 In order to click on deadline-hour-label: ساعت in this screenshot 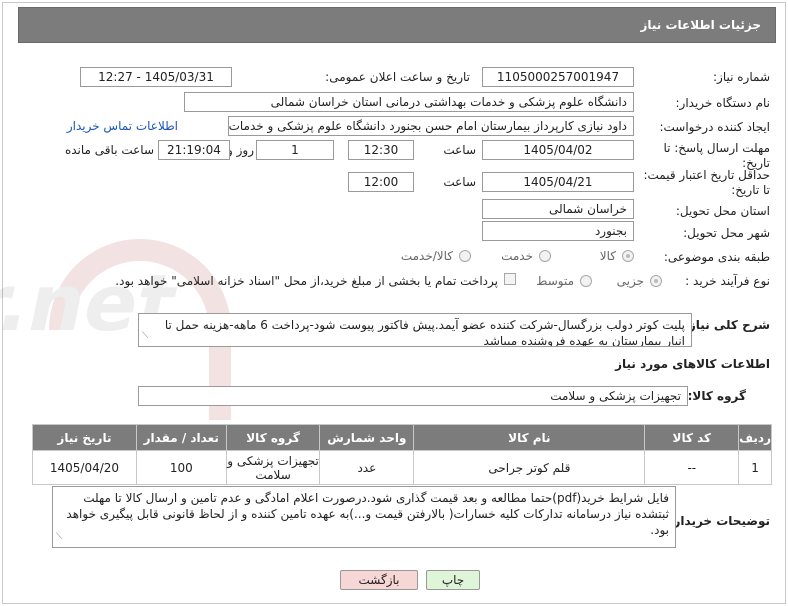, I will do `click(459, 150)`.